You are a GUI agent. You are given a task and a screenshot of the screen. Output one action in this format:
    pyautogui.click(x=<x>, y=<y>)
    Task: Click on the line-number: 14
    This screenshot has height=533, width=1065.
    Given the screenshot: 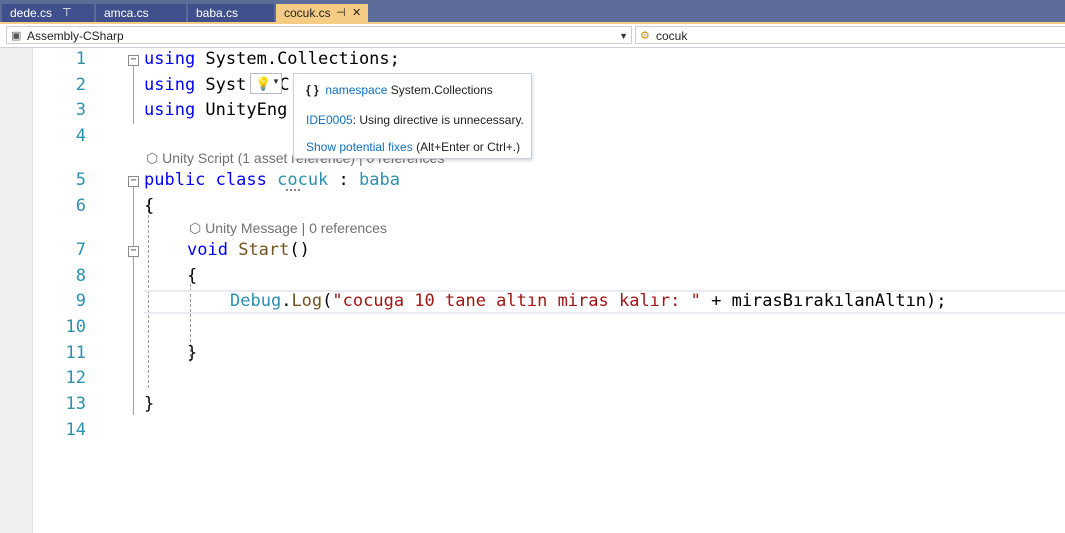 What is the action you would take?
    pyautogui.click(x=75, y=430)
    